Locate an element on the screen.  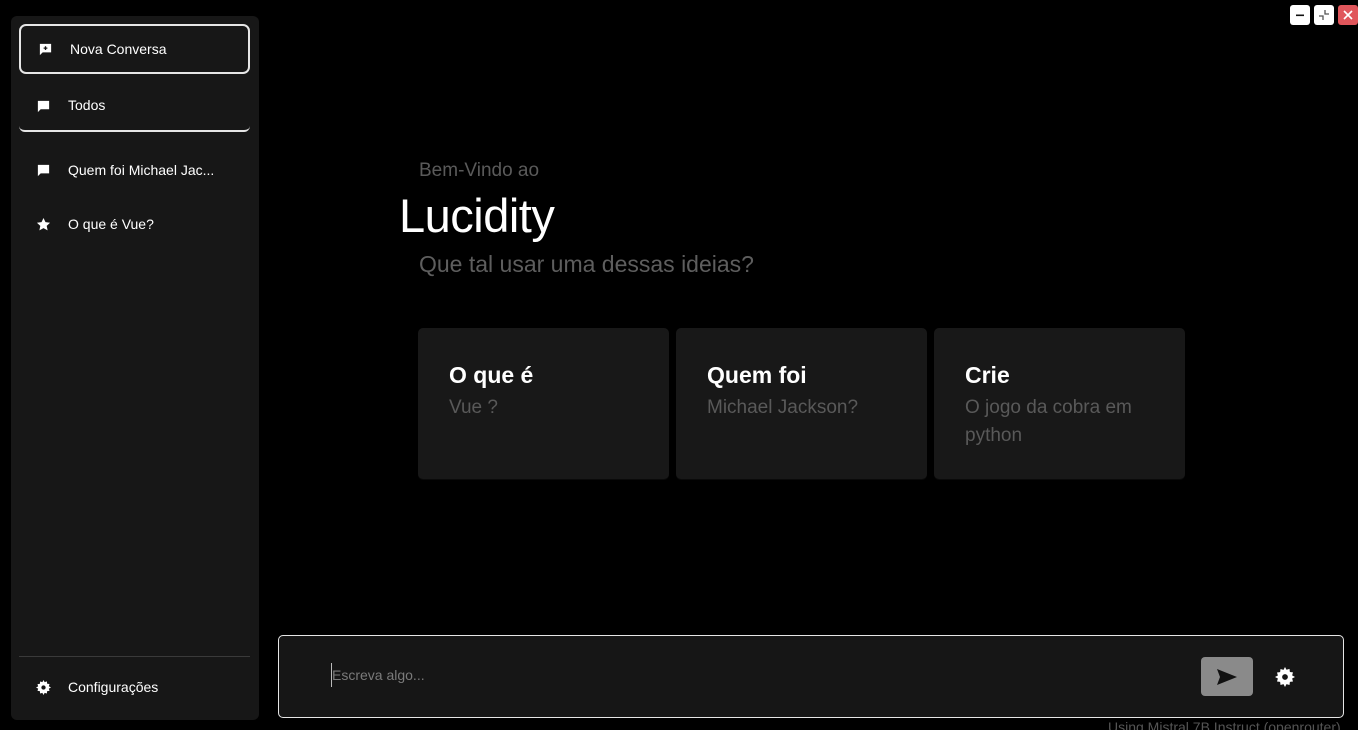
suggestion-subtitle: Vue ? is located at coordinates (473, 407).